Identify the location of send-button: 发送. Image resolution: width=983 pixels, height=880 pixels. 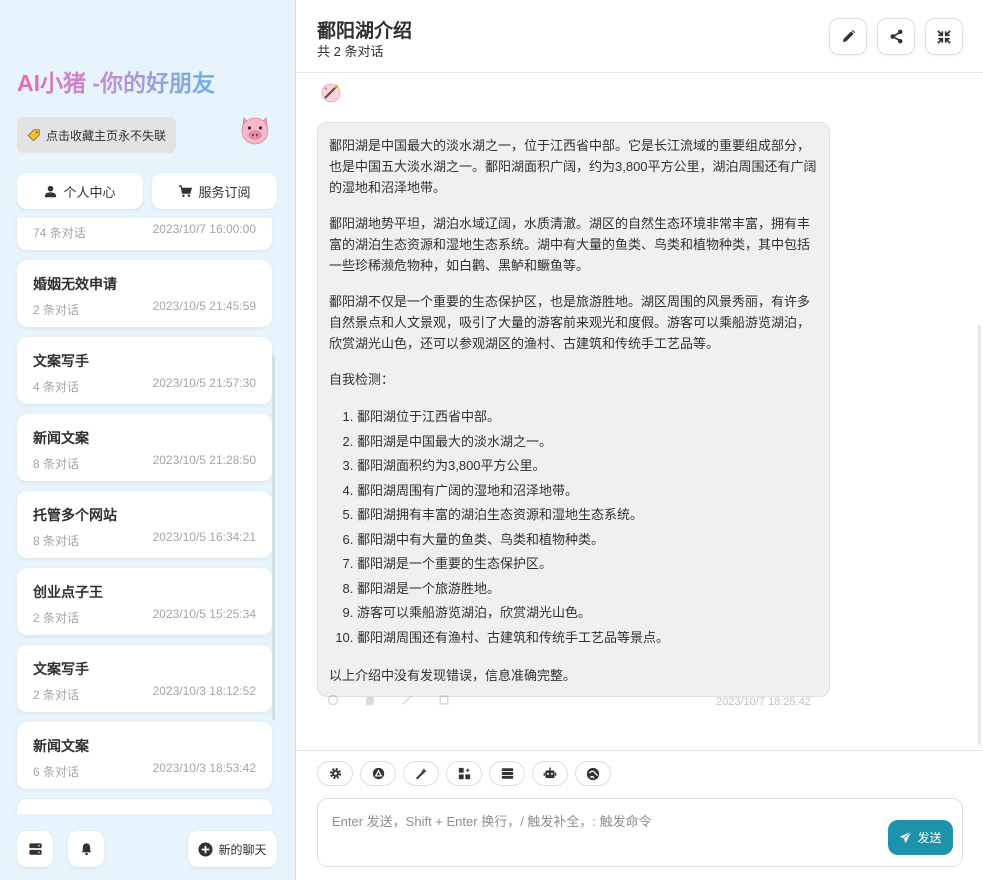
(920, 837).